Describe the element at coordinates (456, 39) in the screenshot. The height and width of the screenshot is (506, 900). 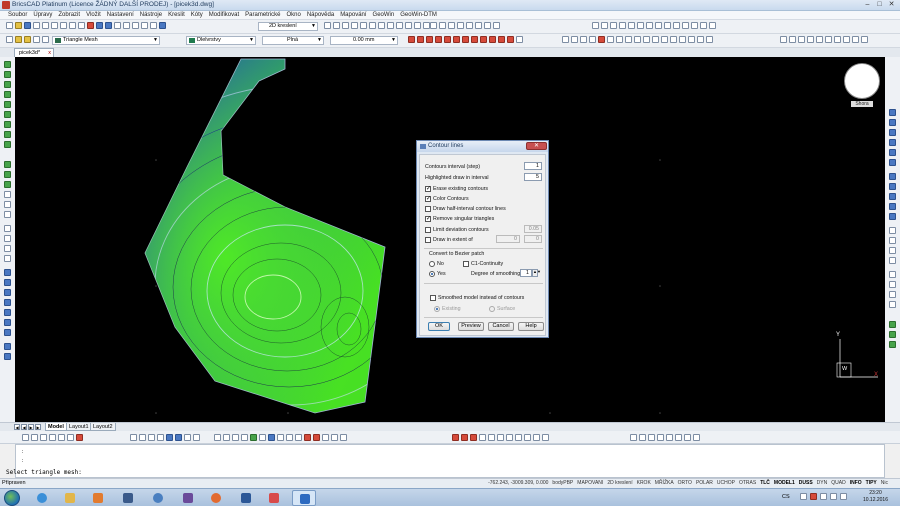
I see `snap-intersection-icon` at that location.